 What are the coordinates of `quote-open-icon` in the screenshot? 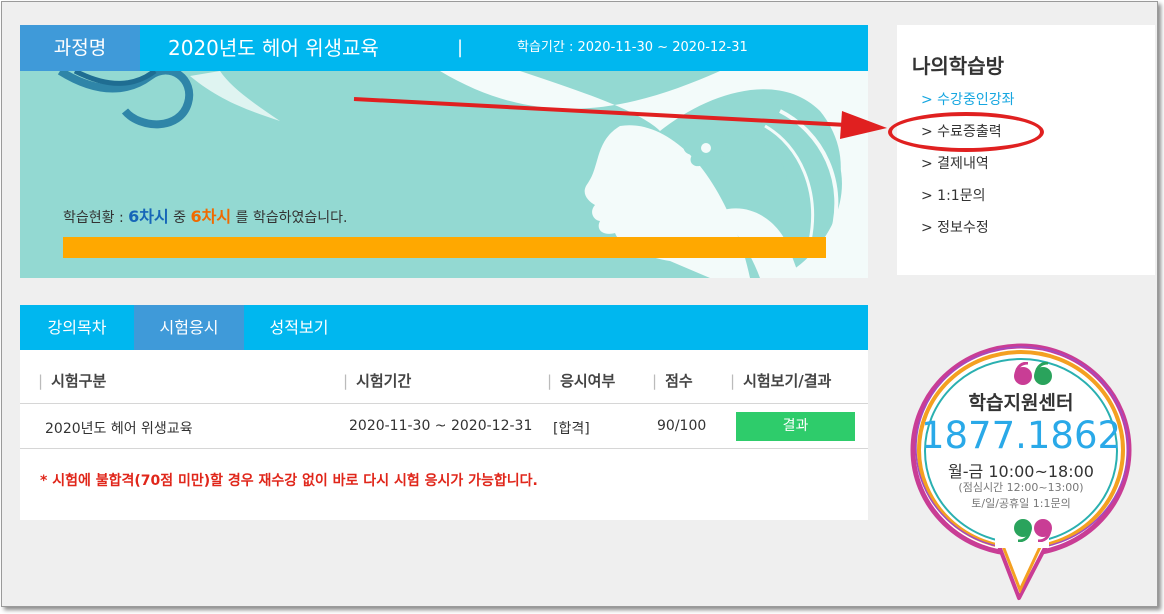 It's located at (1033, 373).